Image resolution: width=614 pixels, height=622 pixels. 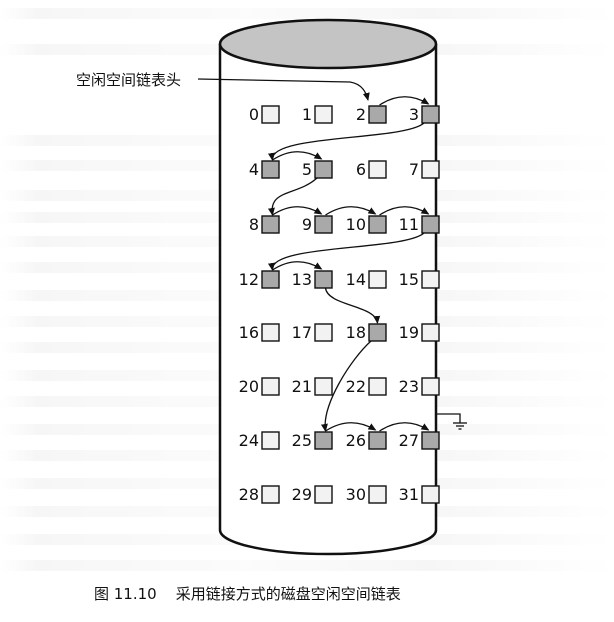 What do you see at coordinates (270, 440) in the screenshot?
I see `block-24-allocated` at bounding box center [270, 440].